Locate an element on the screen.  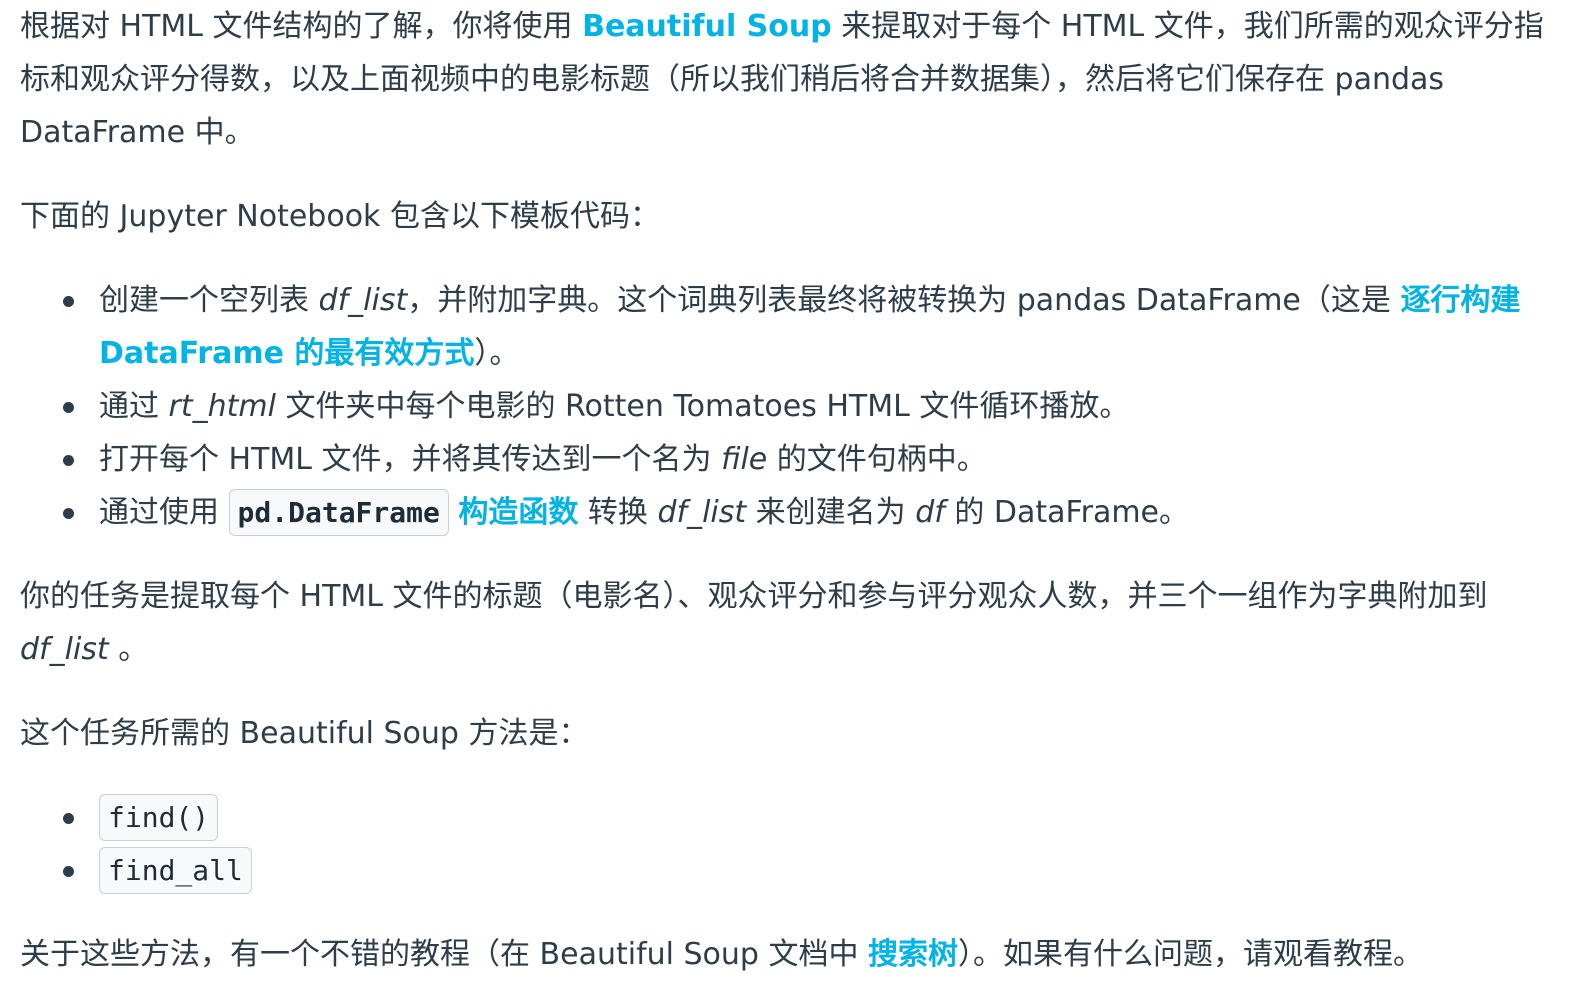
constructor-link: 构造函数 is located at coordinates (518, 512).